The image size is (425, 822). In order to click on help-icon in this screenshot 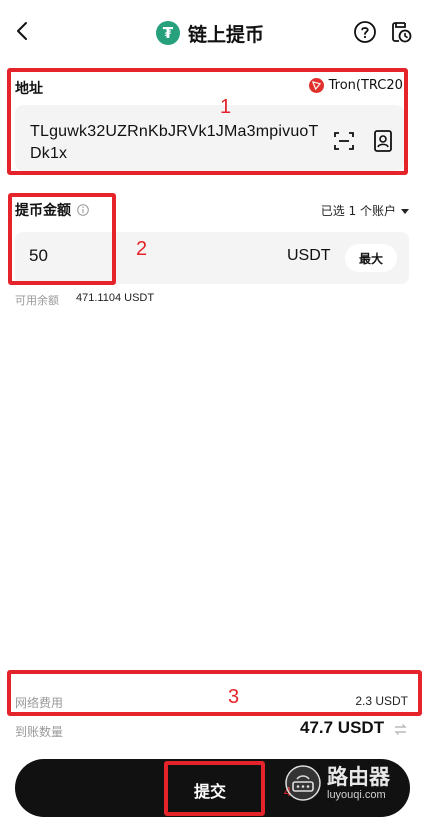, I will do `click(365, 32)`.